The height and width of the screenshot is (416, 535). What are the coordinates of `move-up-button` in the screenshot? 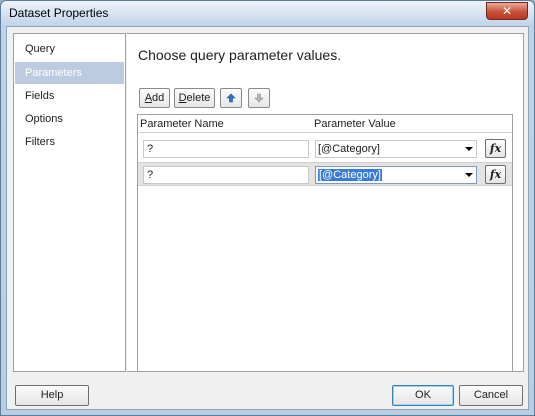 It's located at (231, 98).